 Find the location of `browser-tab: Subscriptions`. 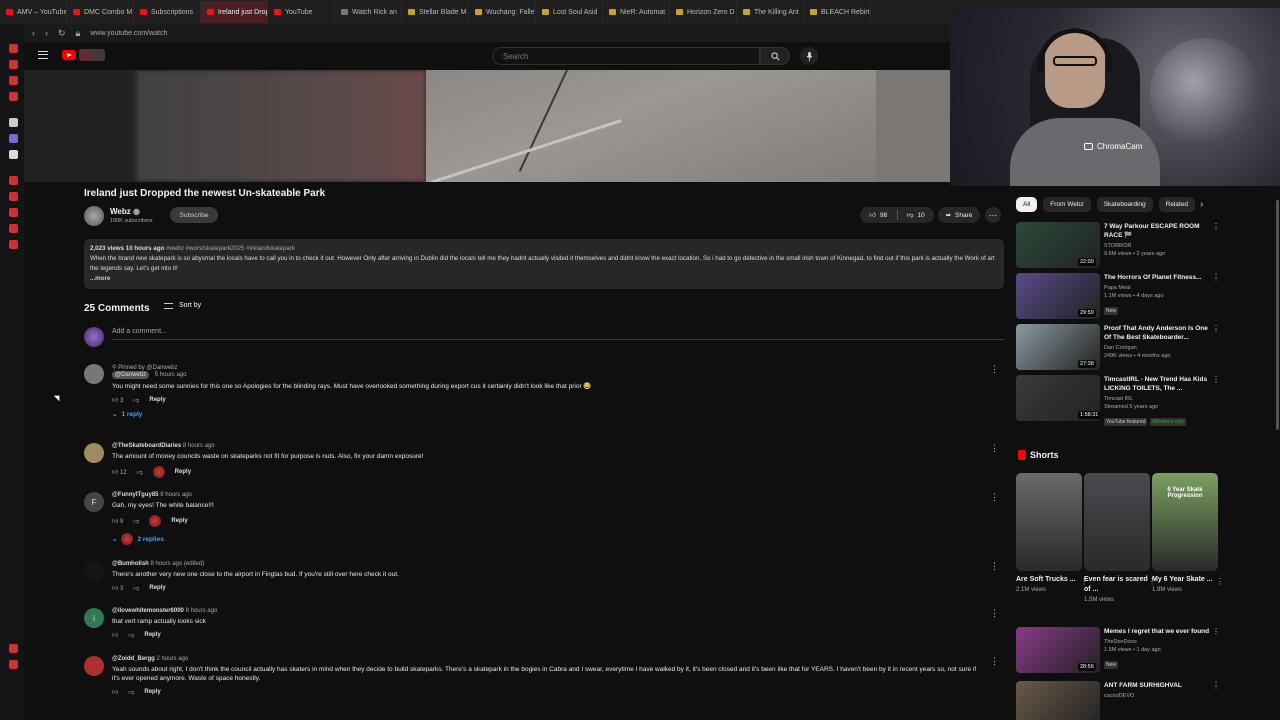

browser-tab: Subscriptions is located at coordinates (167, 12).